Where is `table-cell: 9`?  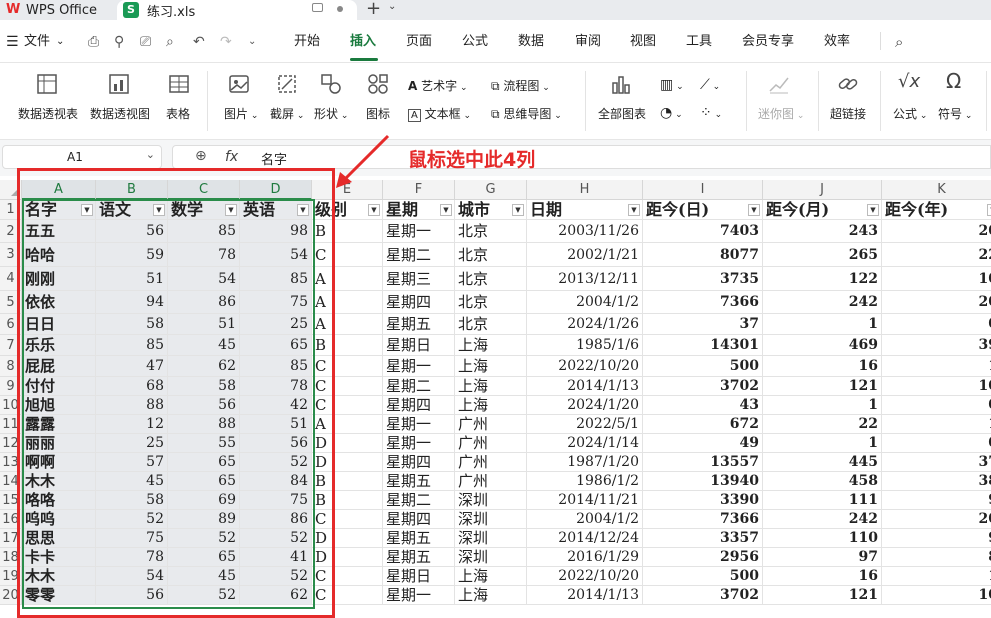
table-cell: 9 is located at coordinates (936, 500).